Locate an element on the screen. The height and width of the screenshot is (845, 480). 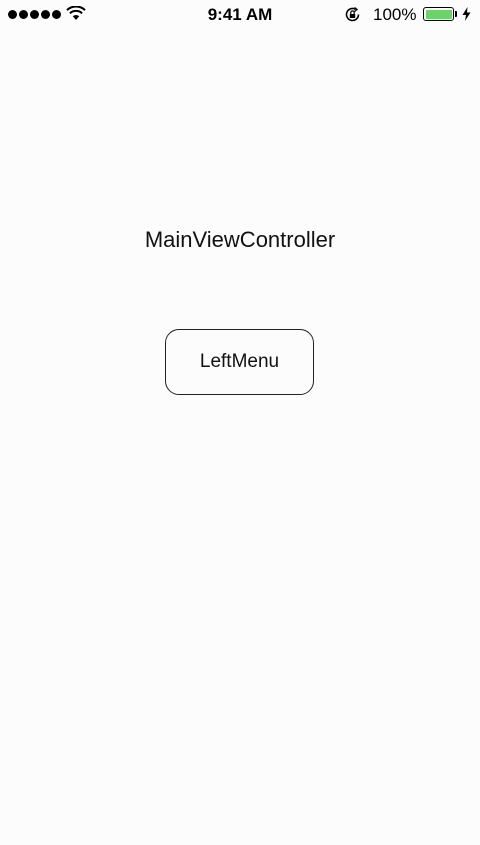
battery-fill is located at coordinates (438, 14).